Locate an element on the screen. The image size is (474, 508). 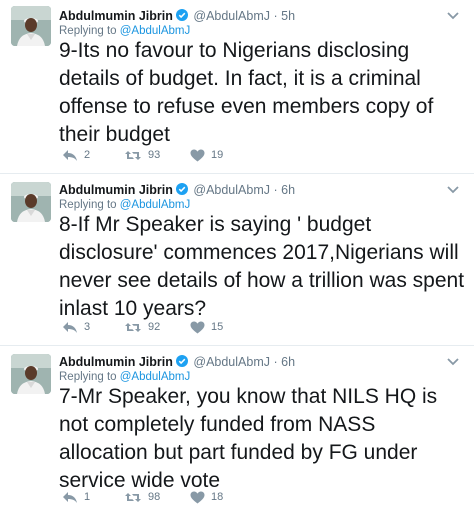
tweet-actions: 2 93 19 is located at coordinates (159, 155).